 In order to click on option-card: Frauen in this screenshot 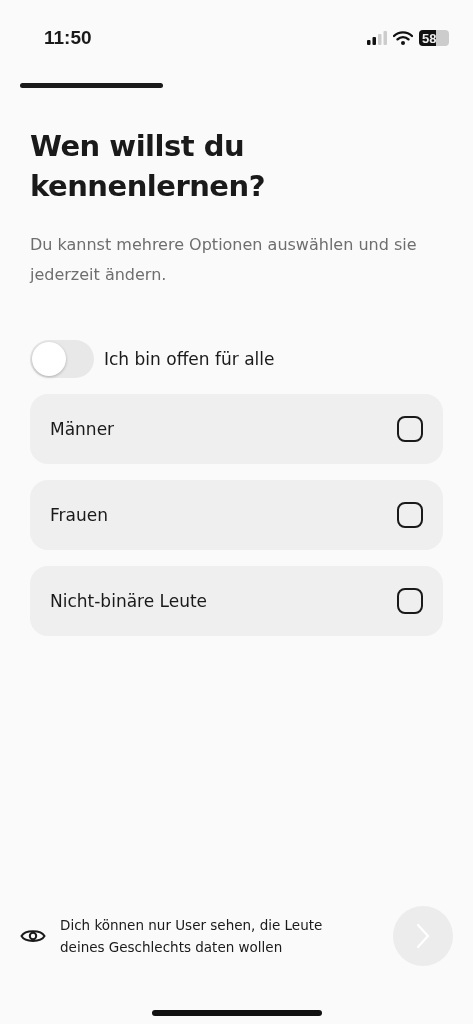, I will do `click(236, 515)`.